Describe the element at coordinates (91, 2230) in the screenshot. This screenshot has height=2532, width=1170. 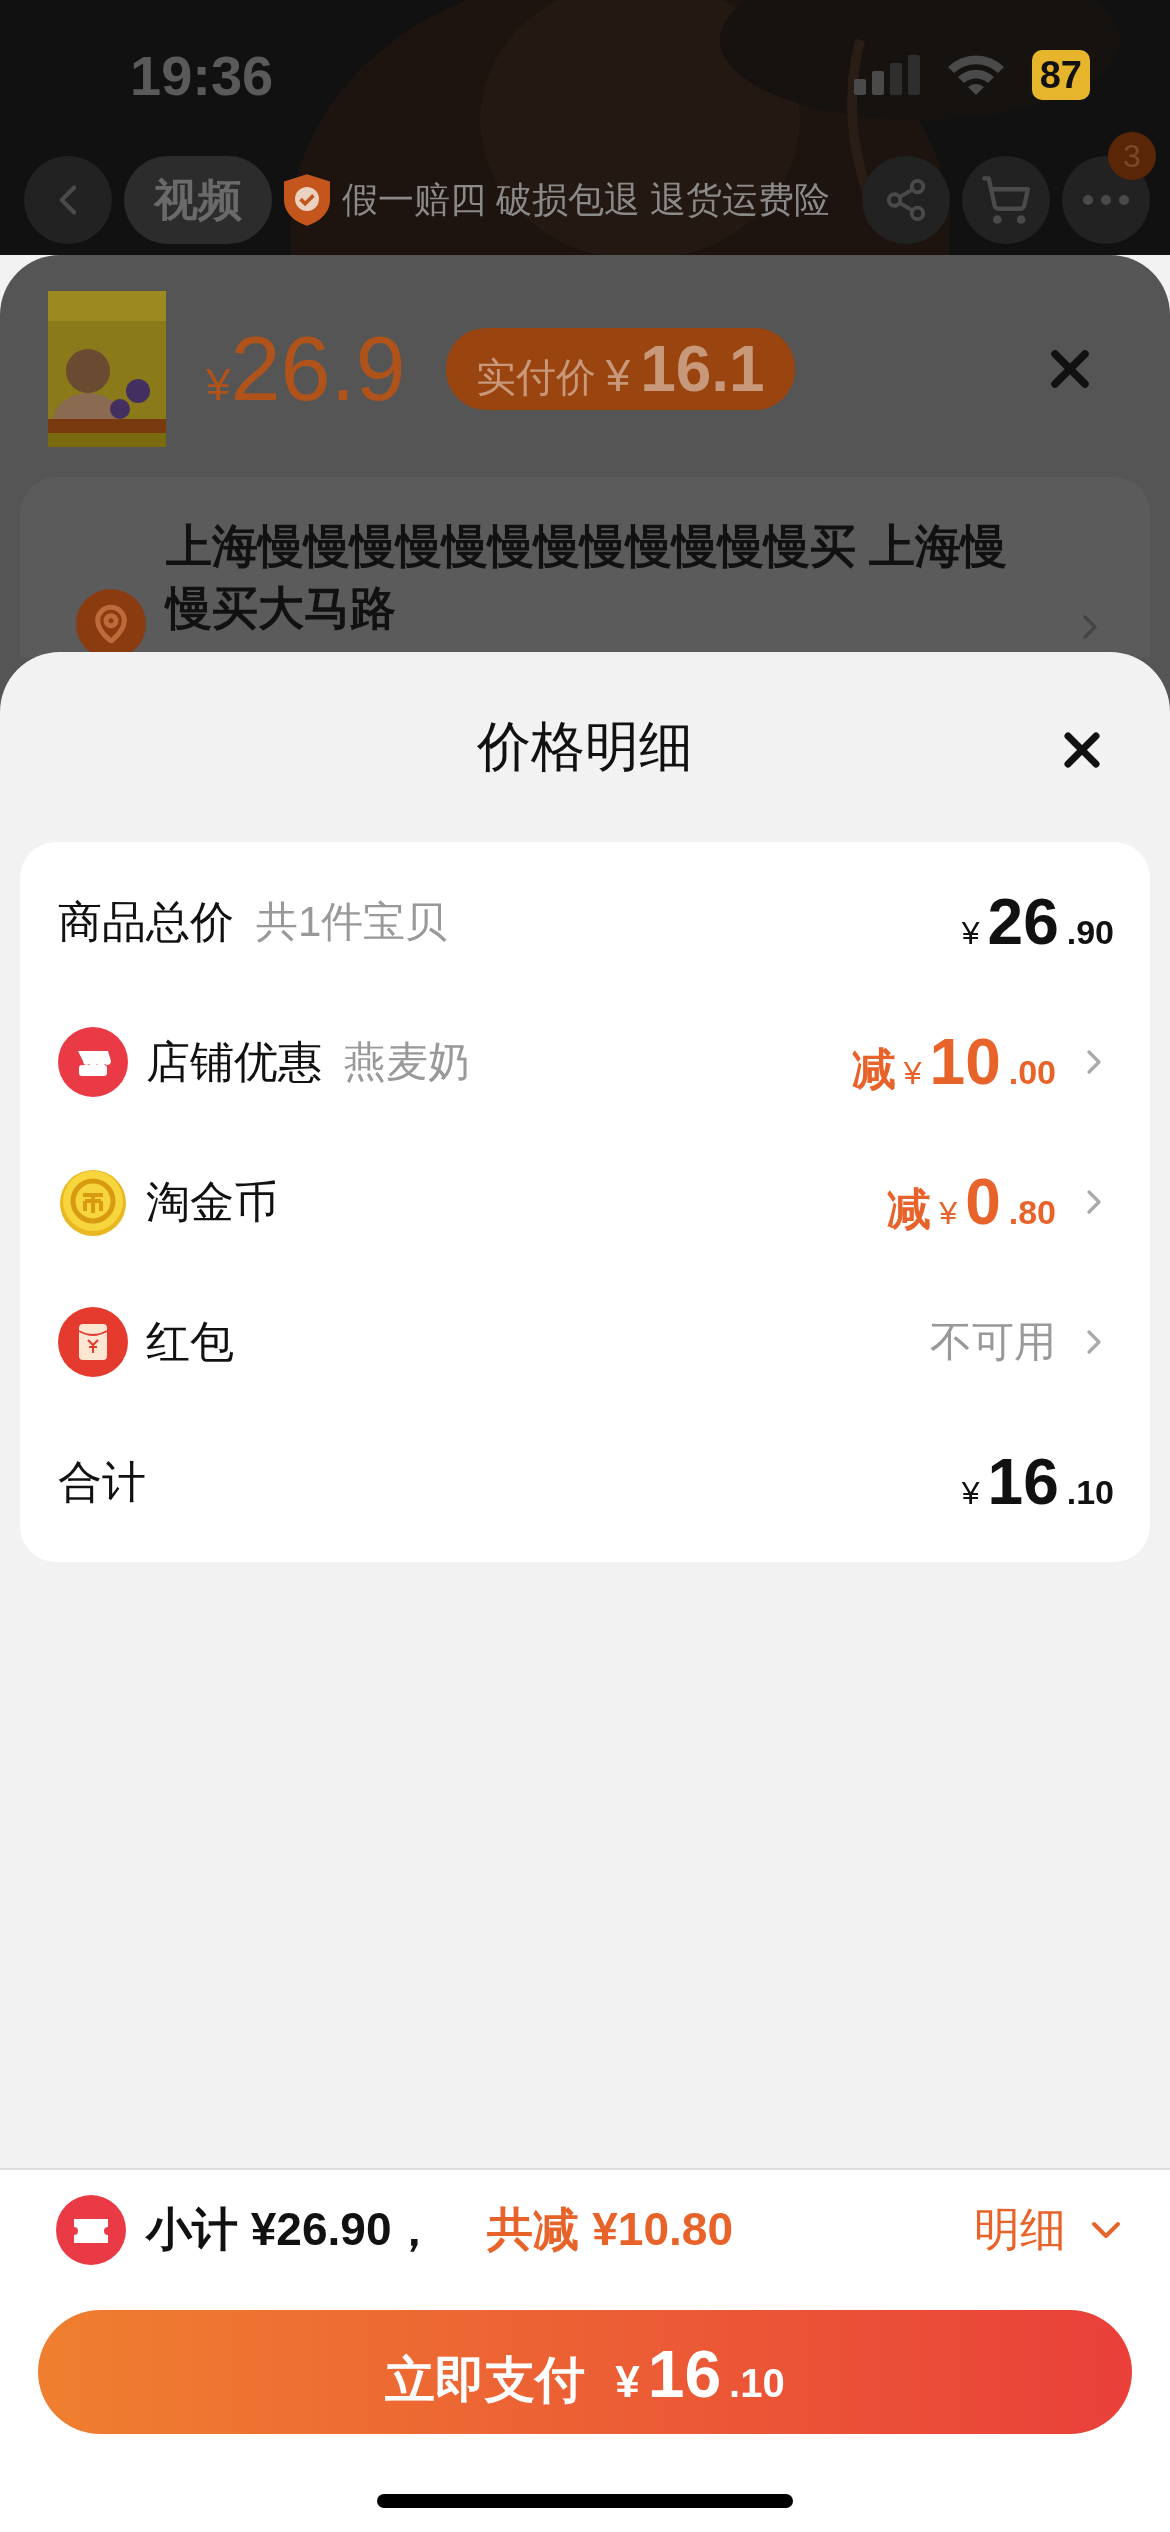
I see `ticket-icon` at that location.